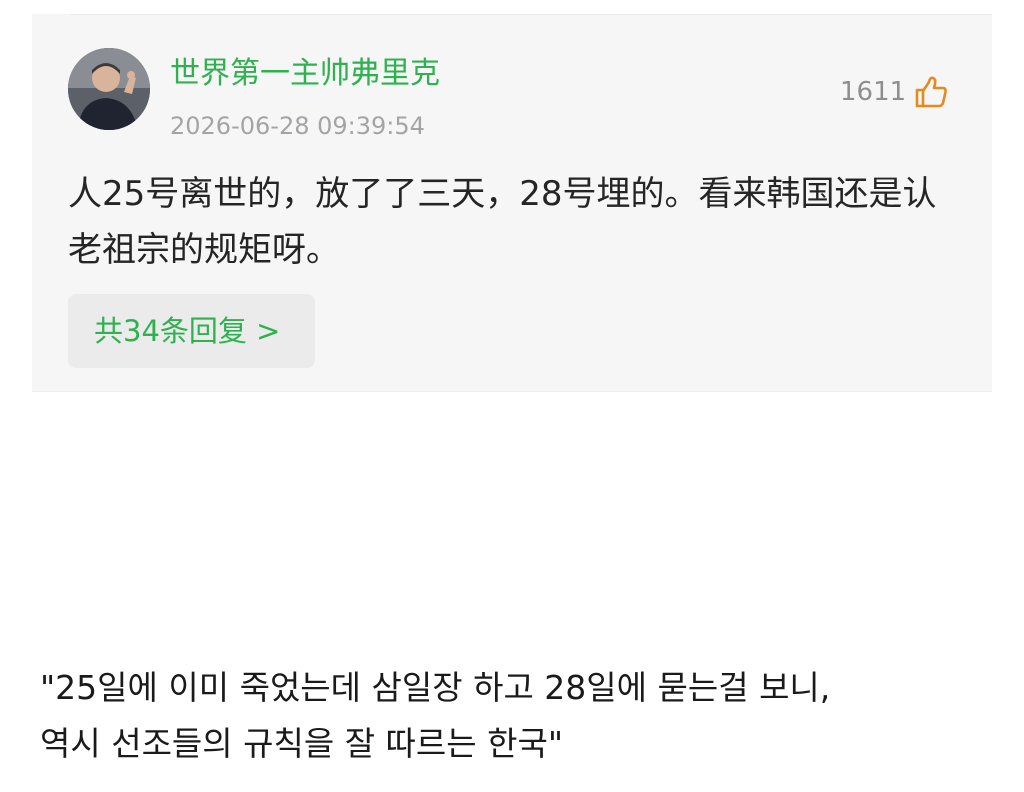 This screenshot has height=792, width=1024. What do you see at coordinates (305, 74) in the screenshot?
I see `author-name: 世界第一主帅弗里克` at bounding box center [305, 74].